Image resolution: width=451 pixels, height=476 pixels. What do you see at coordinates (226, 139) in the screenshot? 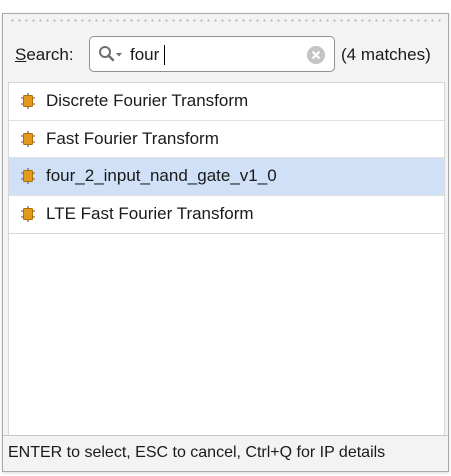
I see `result-item: Fast Fourier Transform` at bounding box center [226, 139].